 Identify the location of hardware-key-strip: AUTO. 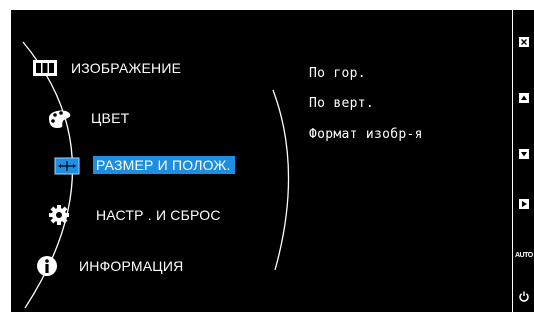
(523, 161).